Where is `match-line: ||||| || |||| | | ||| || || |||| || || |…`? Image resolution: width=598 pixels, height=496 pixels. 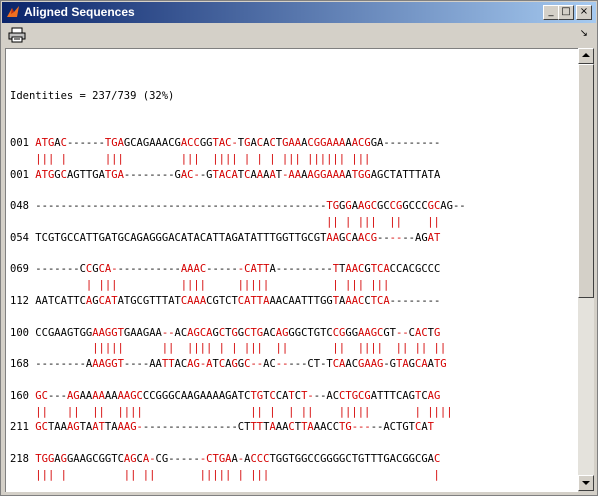 match-line: ||||| || |||| | | ||| || || |||| || || |… is located at coordinates (241, 348).